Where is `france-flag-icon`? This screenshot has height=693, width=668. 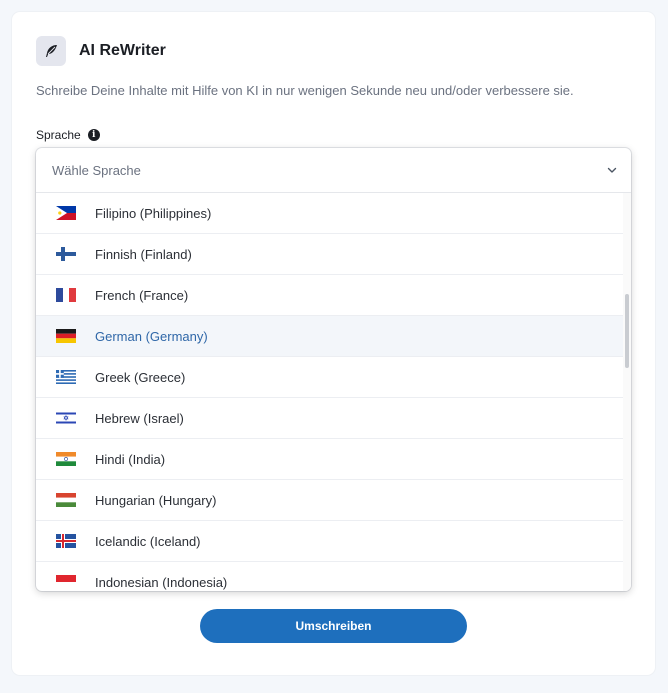
france-flag-icon is located at coordinates (66, 295).